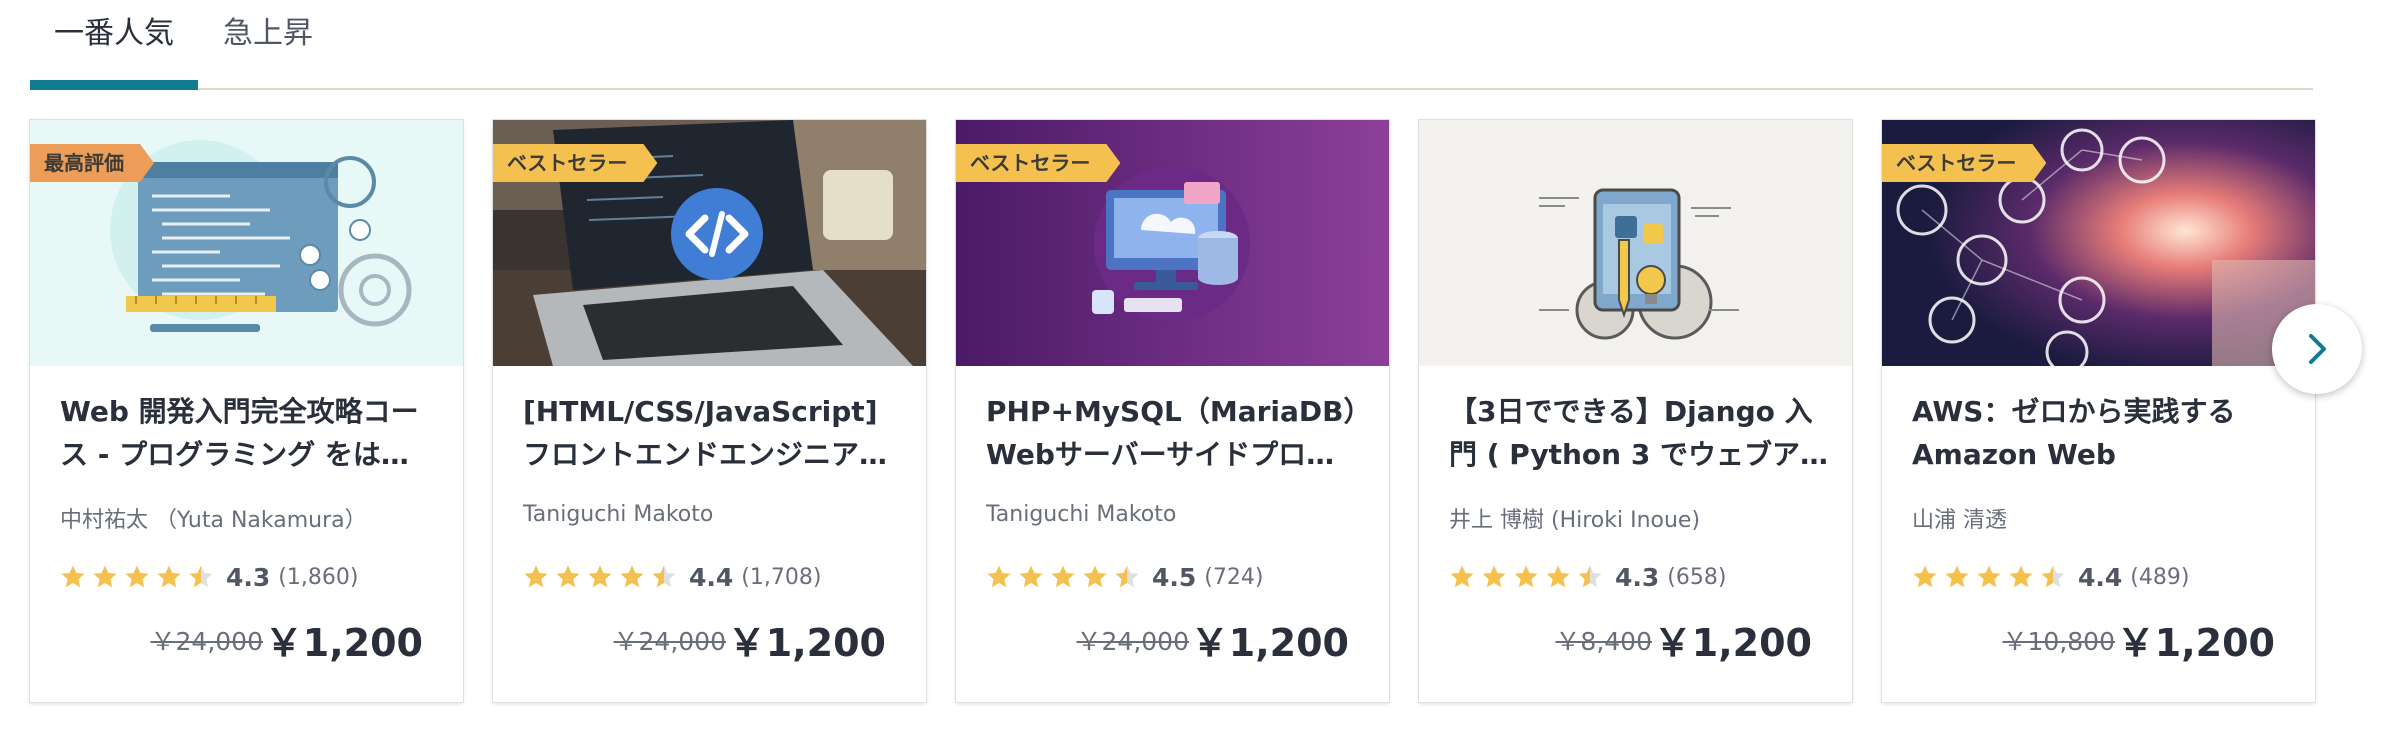 The width and height of the screenshot is (2384, 748). I want to click on course-author: 井上 博樹 (Hiroki Inoue), so click(1575, 520).